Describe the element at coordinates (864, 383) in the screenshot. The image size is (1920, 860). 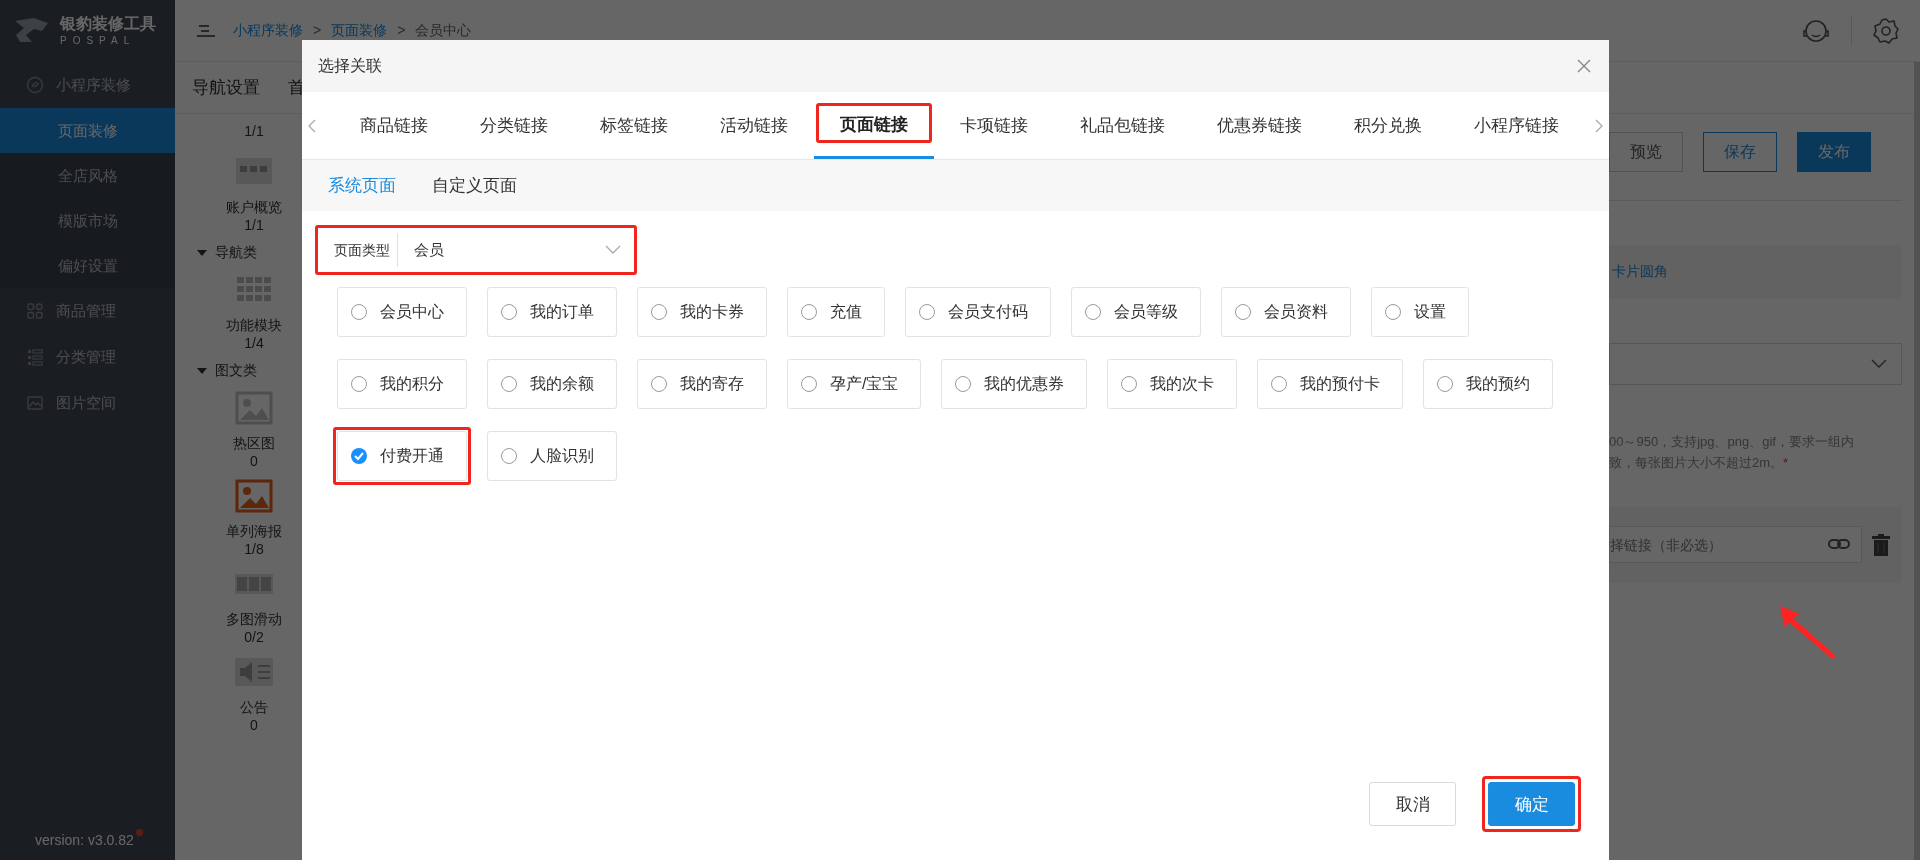
I see `option-label: 孕产/宝宝` at that location.